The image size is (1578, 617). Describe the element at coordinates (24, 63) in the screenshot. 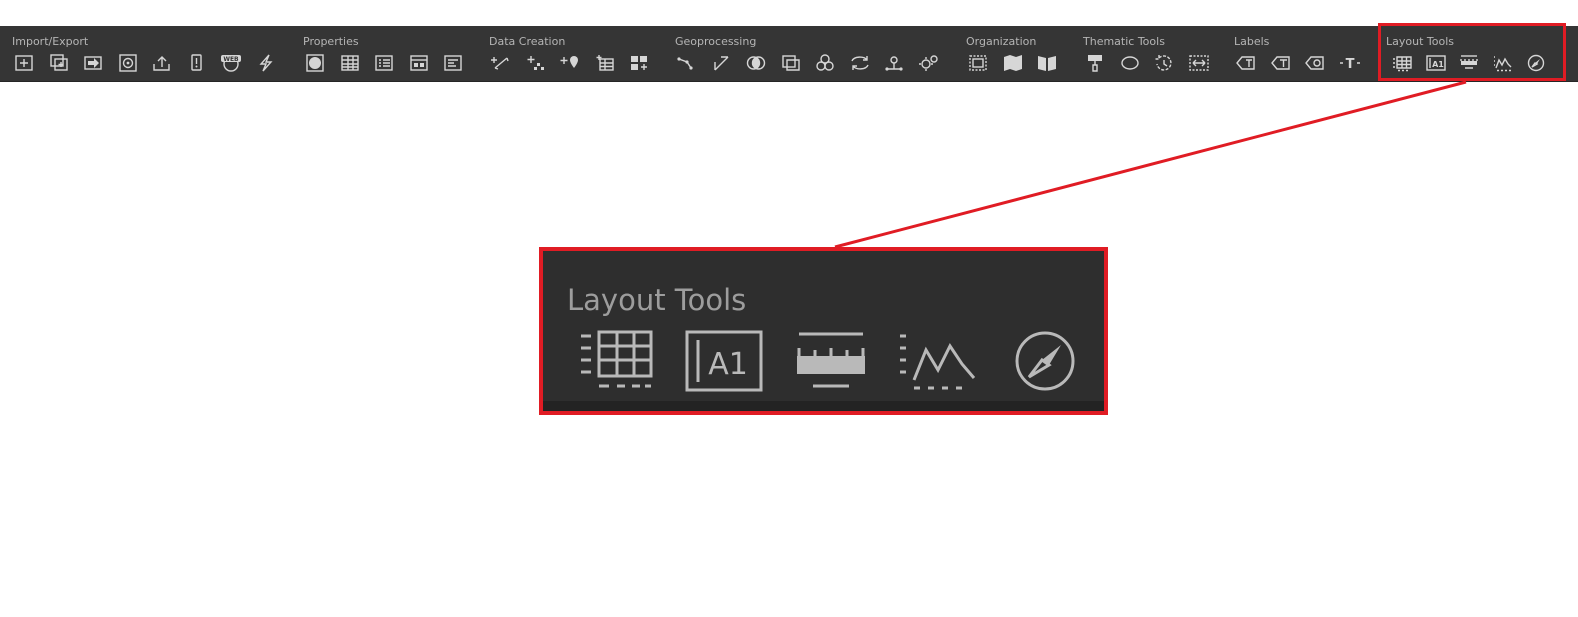

I see `add-data-icon` at that location.